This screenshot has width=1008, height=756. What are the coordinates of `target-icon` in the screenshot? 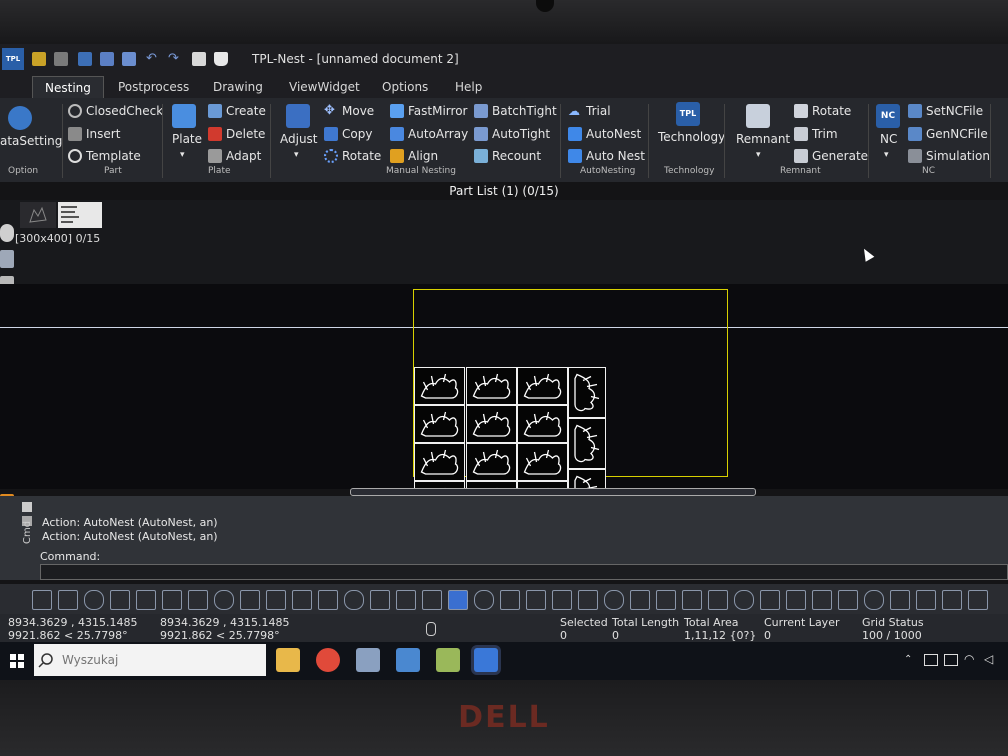 It's located at (94, 600).